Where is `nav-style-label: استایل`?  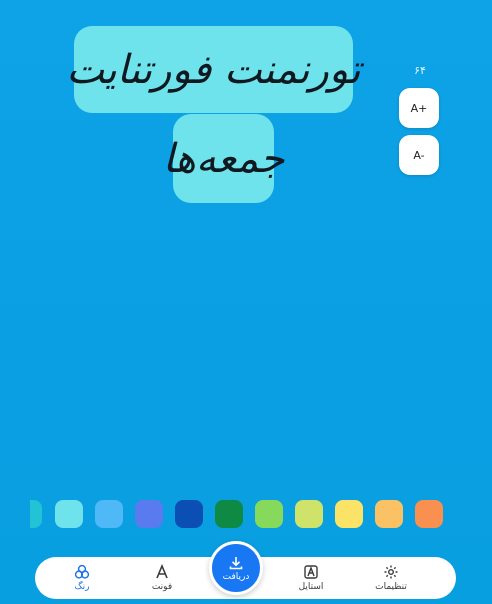
nav-style-label: استایل is located at coordinates (311, 587).